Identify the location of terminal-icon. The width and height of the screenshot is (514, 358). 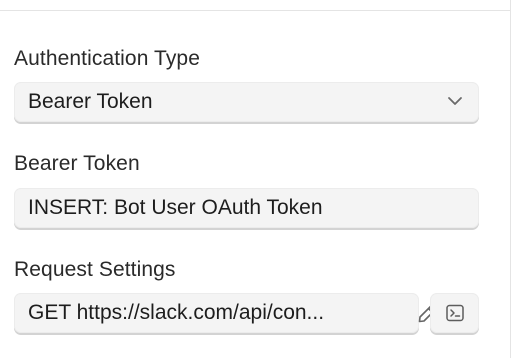
(454, 313).